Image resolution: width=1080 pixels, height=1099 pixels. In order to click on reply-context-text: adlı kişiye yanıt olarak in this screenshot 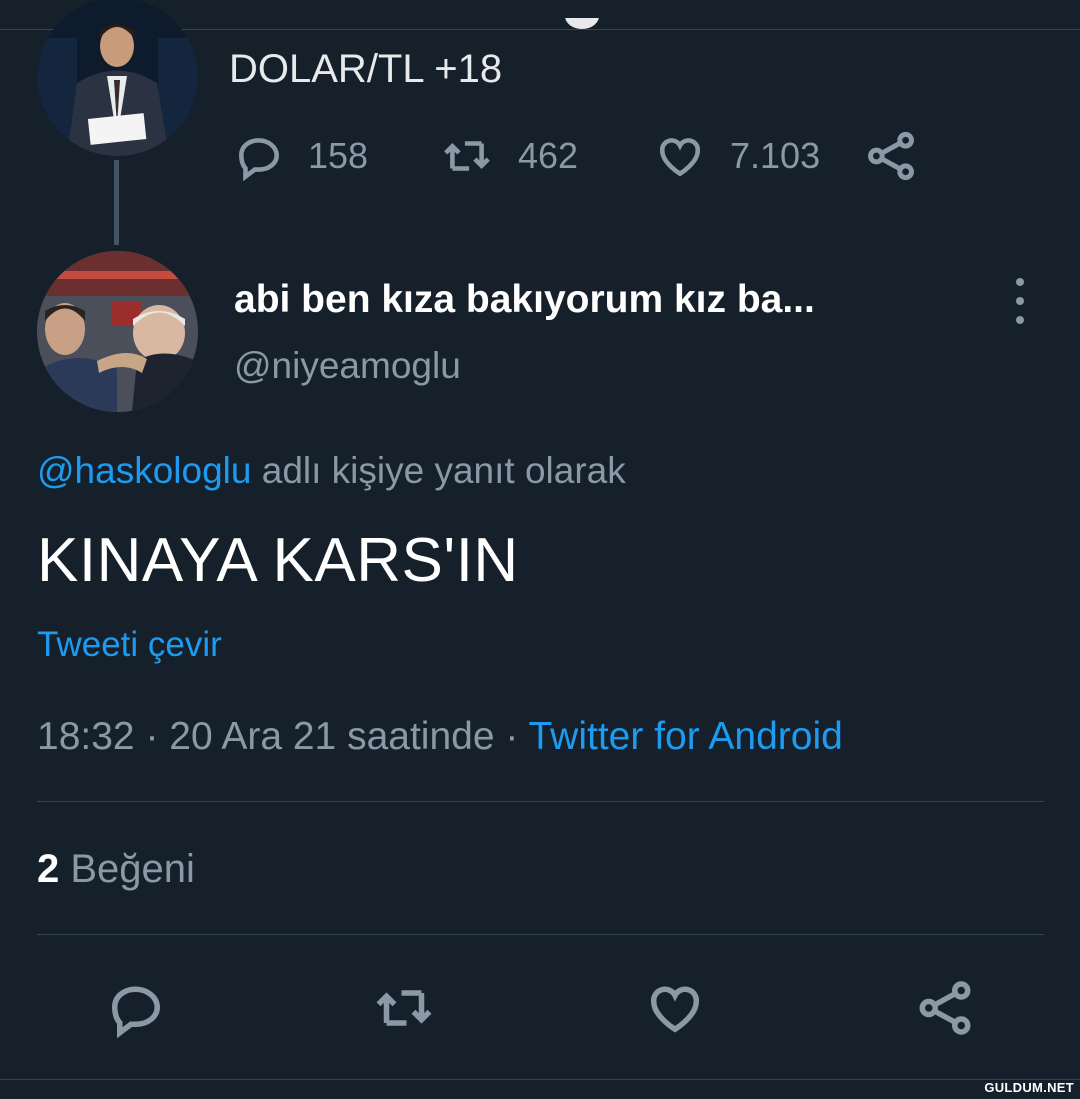, I will do `click(438, 470)`.